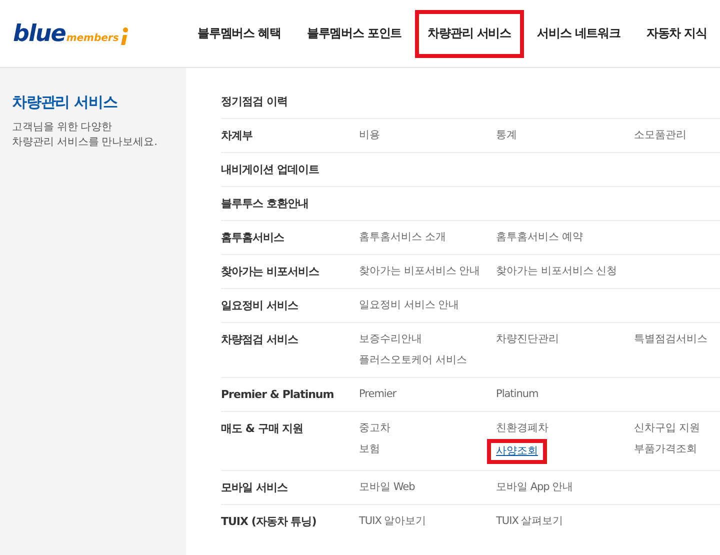  Describe the element at coordinates (290, 394) in the screenshot. I see `menu-link: Premier & Platinum` at that location.